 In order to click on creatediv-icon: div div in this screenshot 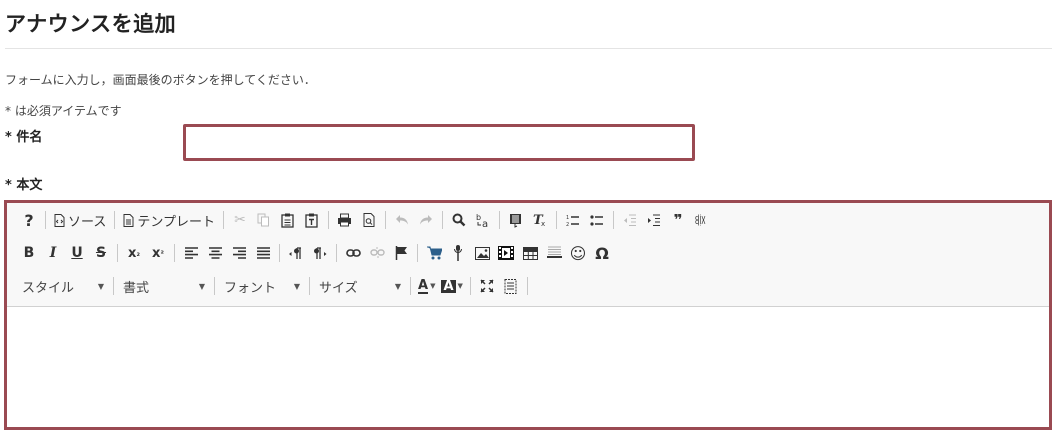, I will do `click(702, 220)`.